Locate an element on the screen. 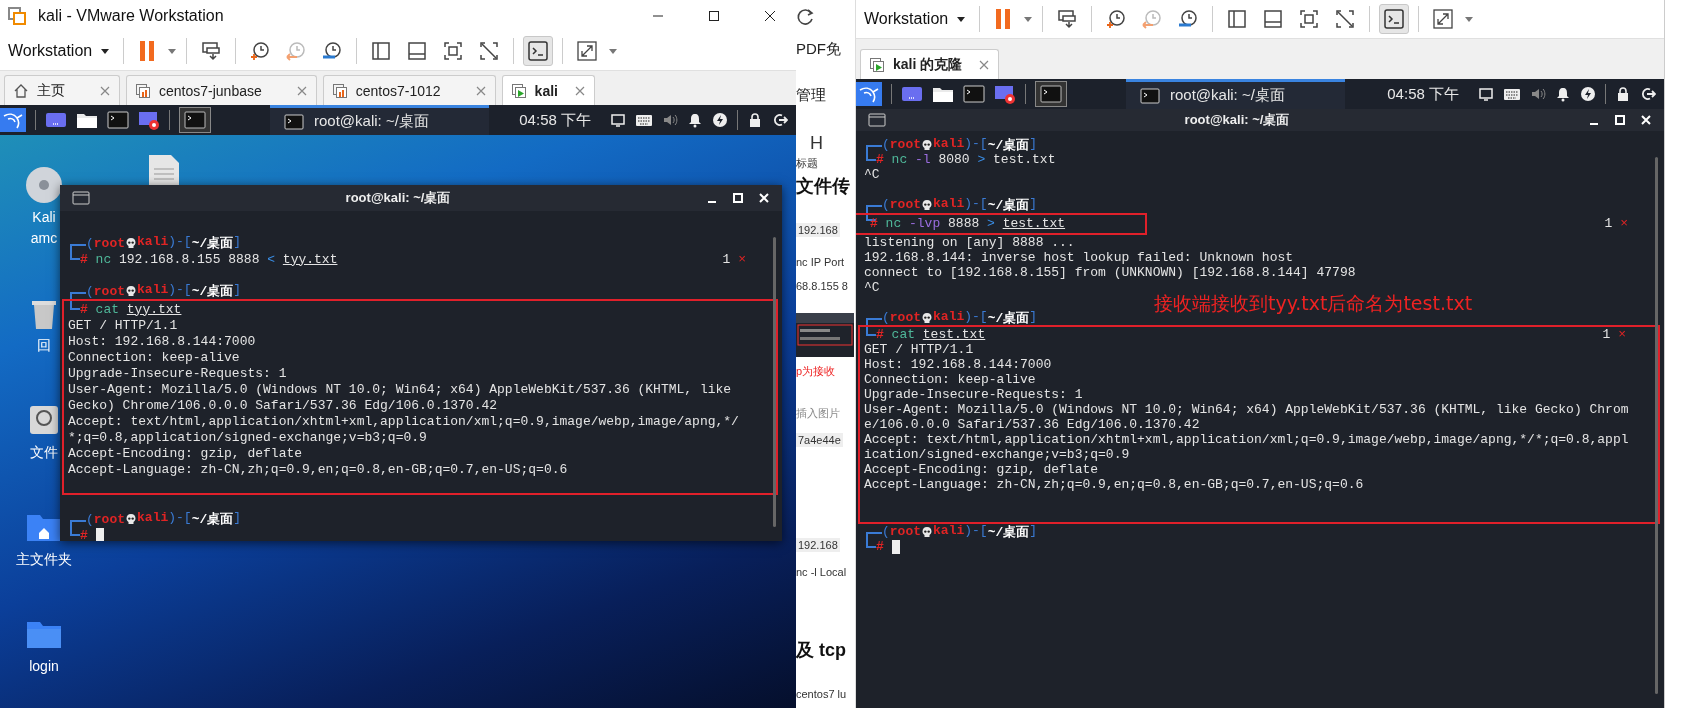 Image resolution: width=1687 pixels, height=708 pixels. page-text: 7a4e44e is located at coordinates (819, 440).